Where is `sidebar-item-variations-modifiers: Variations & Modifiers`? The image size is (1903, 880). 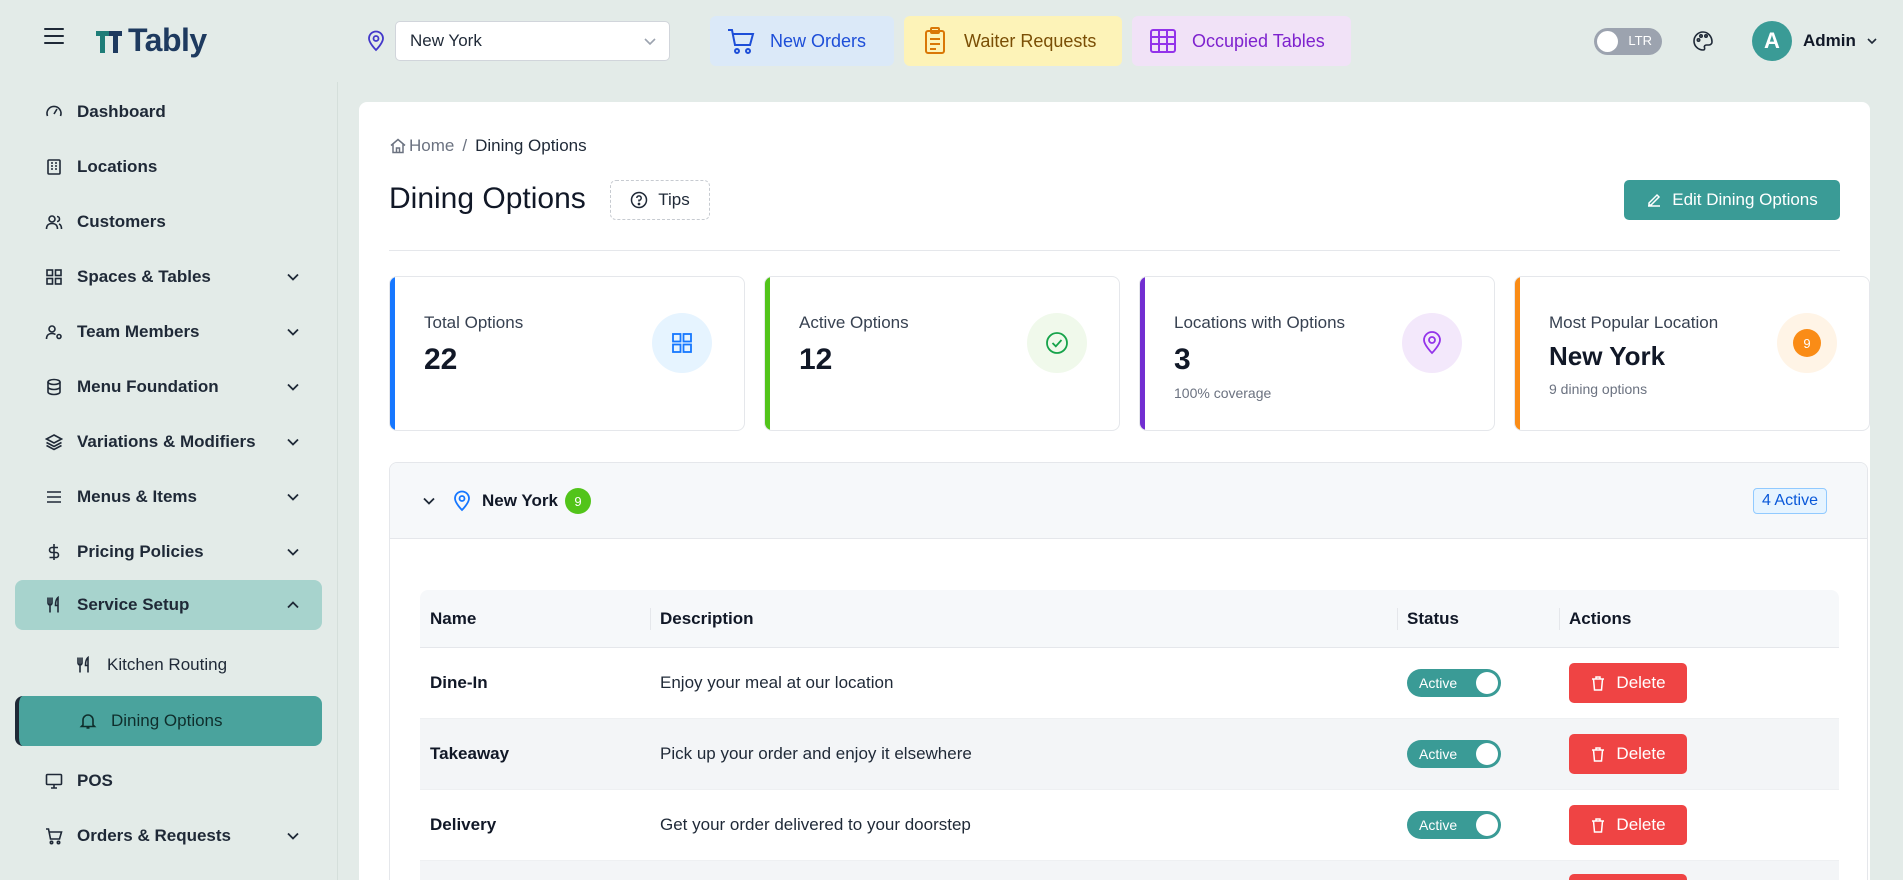
sidebar-item-variations-modifiers: Variations & Modifiers is located at coordinates (168, 442).